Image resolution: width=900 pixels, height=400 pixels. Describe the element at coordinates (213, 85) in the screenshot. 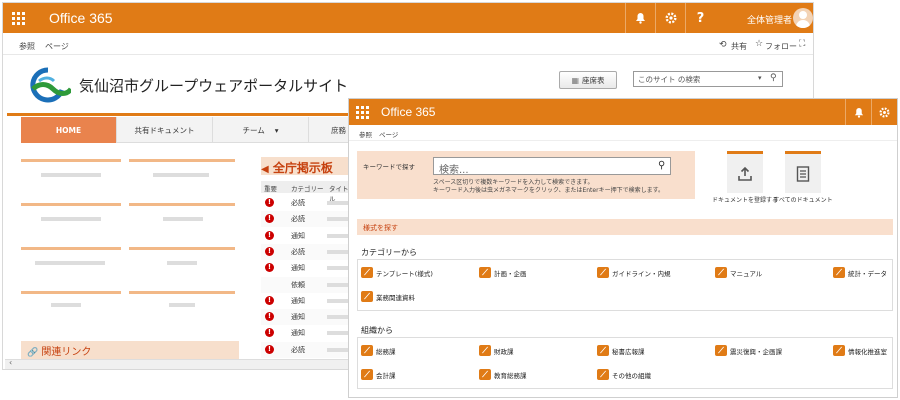

I see `site-title: 気仙沼市グループウェアポータルサイト` at that location.